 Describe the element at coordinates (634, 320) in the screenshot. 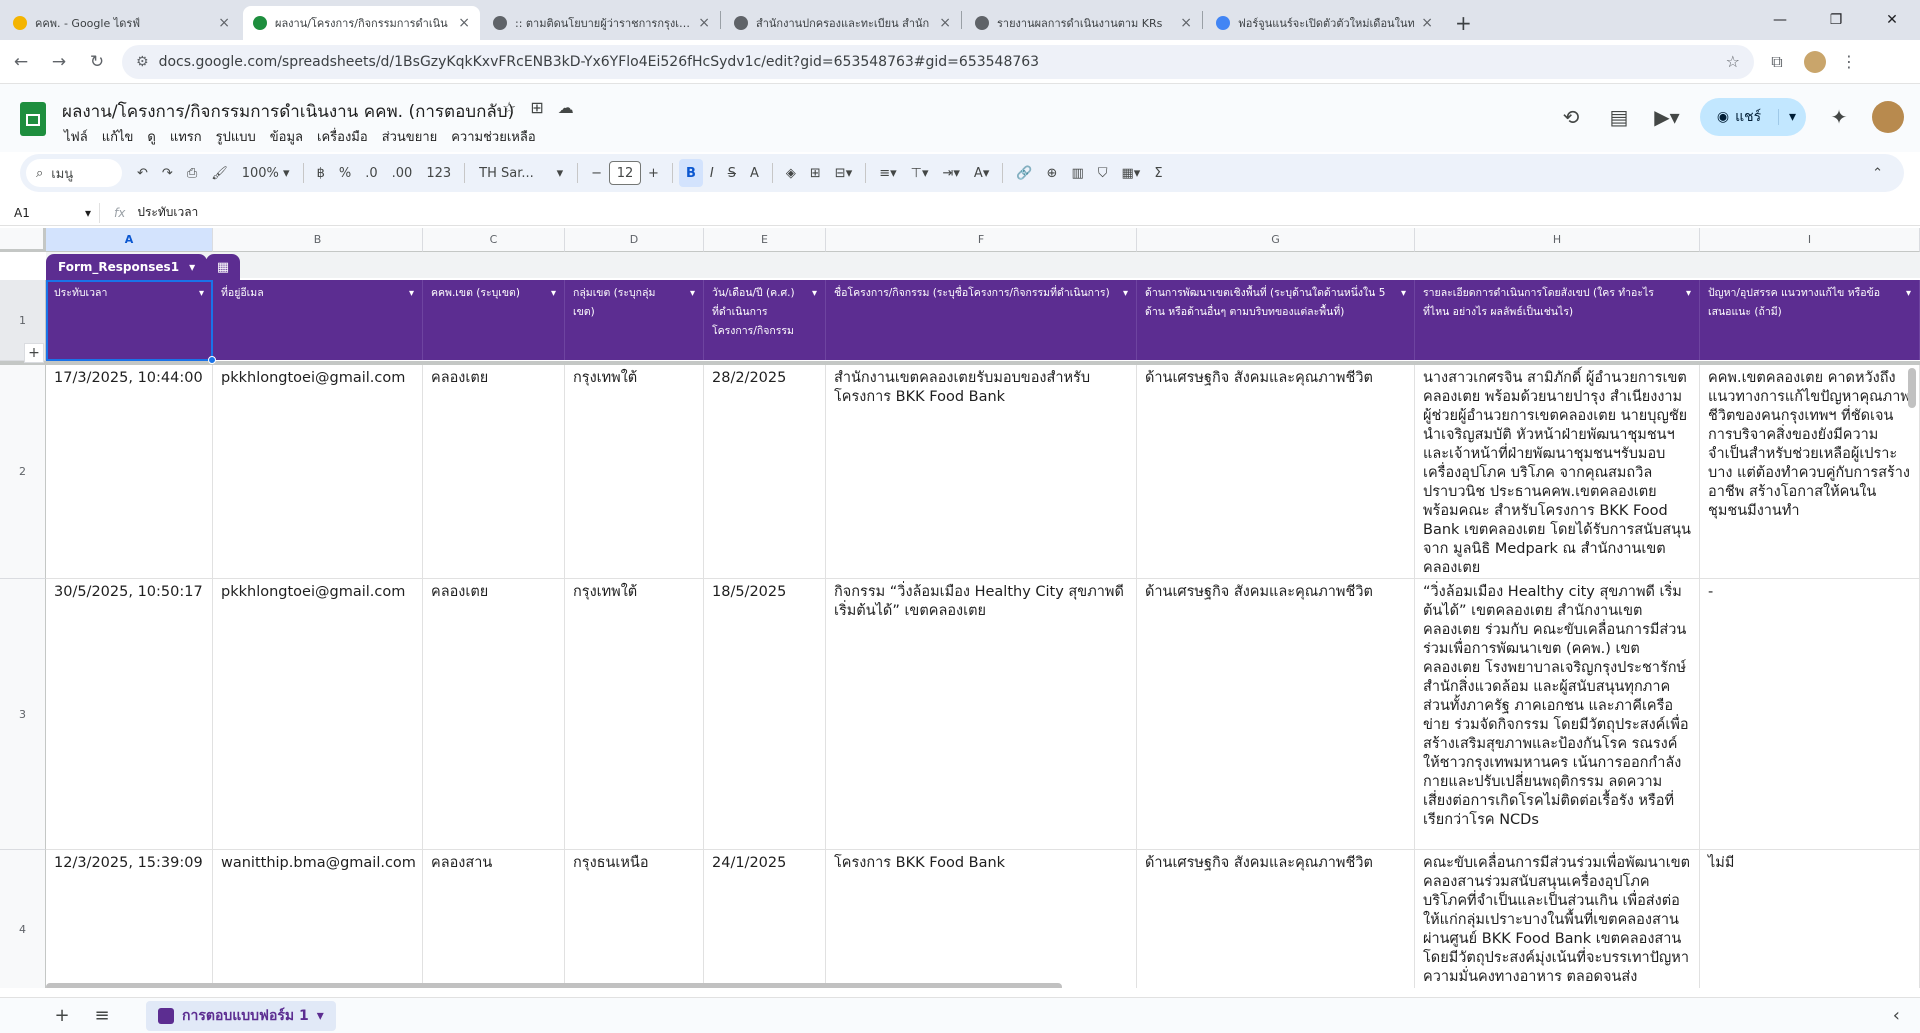

I see `table-header-cell: กลุ่มเขต (ระบุกลุ่มเขต) ▾` at that location.